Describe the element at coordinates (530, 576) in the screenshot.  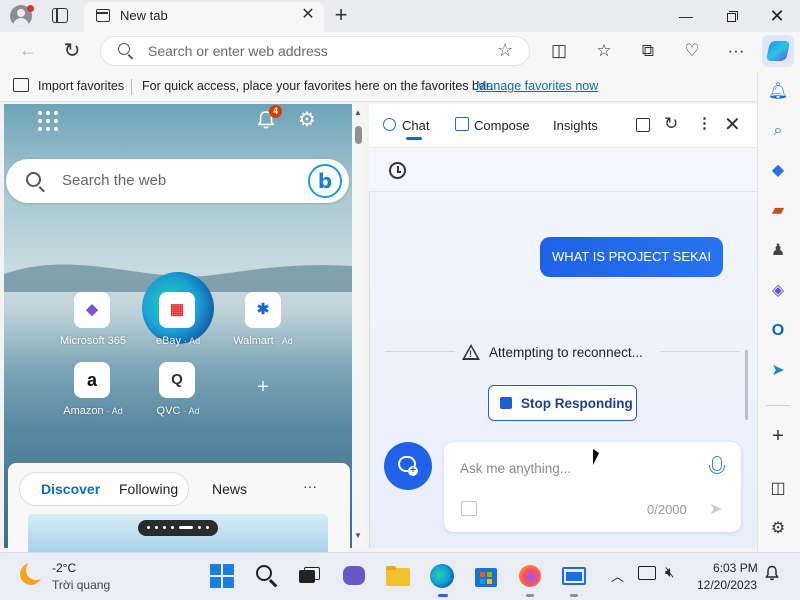
I see `firefox-icon` at that location.